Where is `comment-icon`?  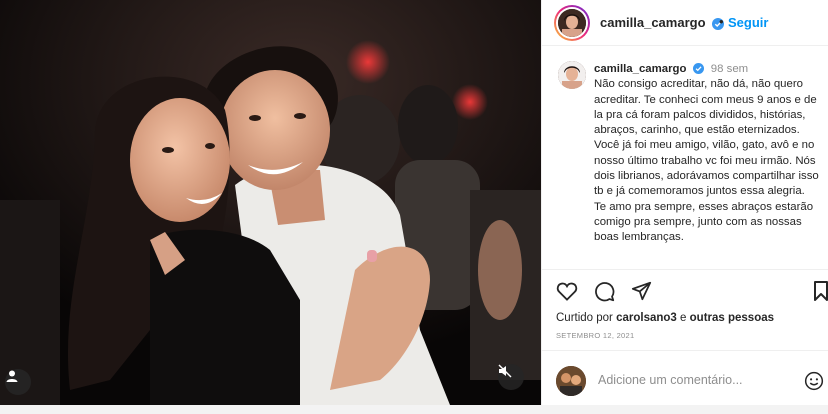 comment-icon is located at coordinates (604, 291).